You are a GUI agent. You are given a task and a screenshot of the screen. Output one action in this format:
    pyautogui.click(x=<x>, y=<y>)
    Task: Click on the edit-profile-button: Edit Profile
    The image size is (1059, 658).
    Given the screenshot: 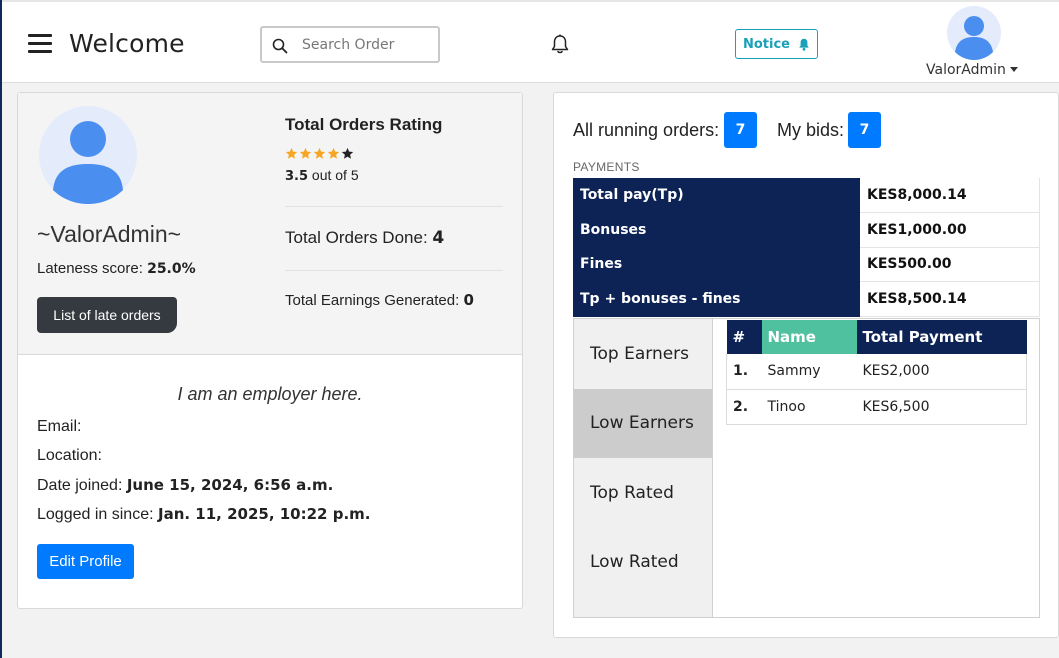 What is the action you would take?
    pyautogui.click(x=85, y=561)
    